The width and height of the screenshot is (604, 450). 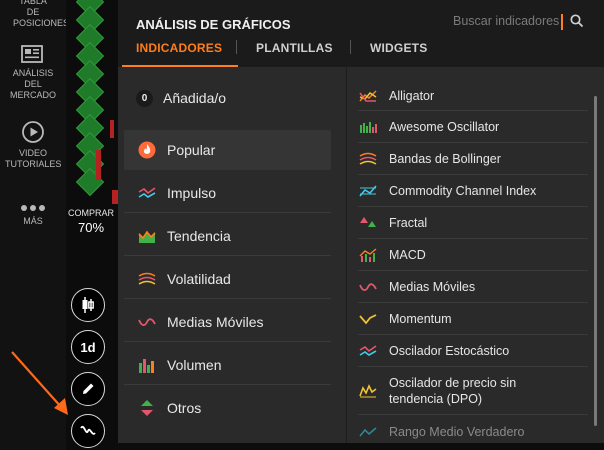 I want to click on indicator-item-bollinger: Bandas de Bollinger, so click(x=473, y=159).